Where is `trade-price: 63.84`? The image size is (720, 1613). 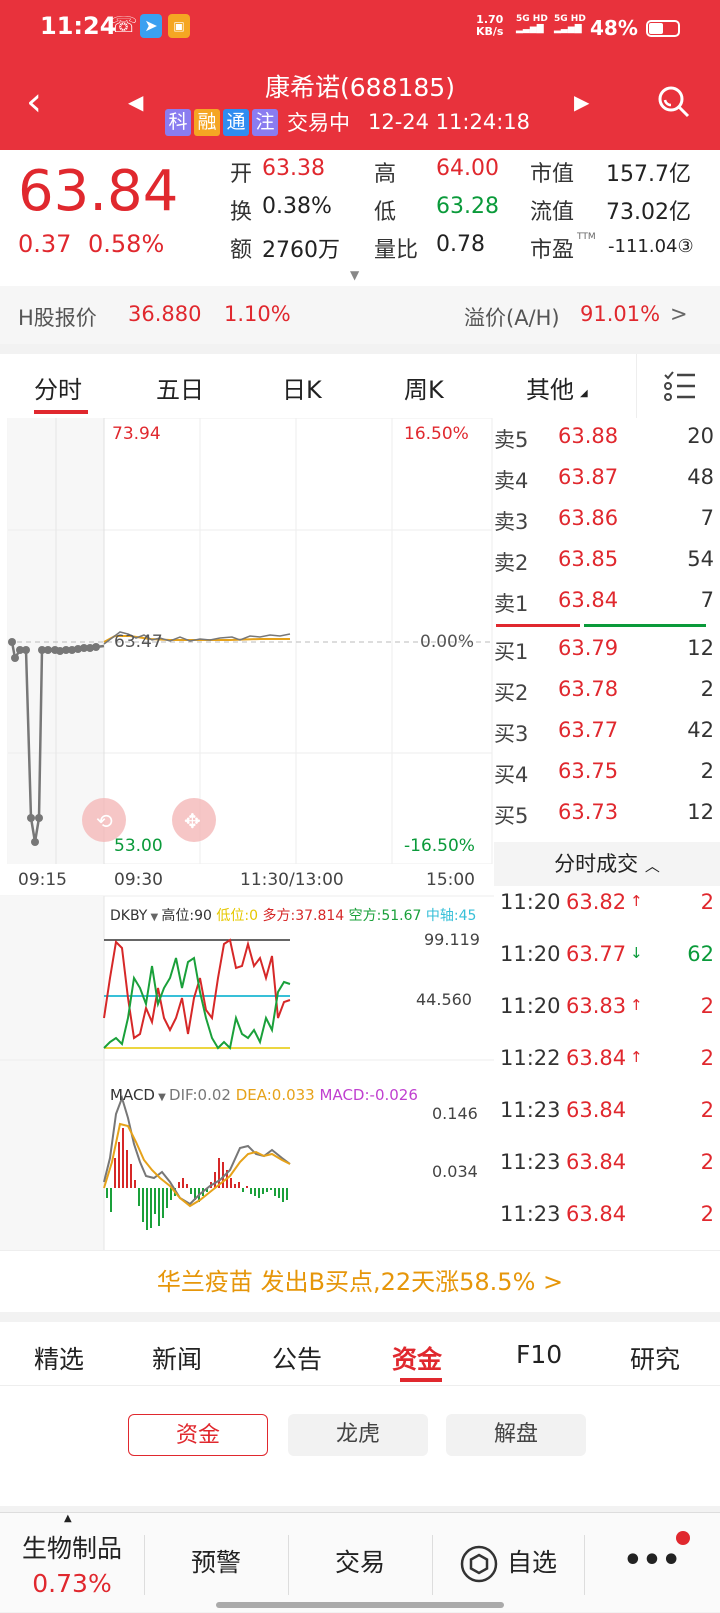 trade-price: 63.84 is located at coordinates (596, 1110).